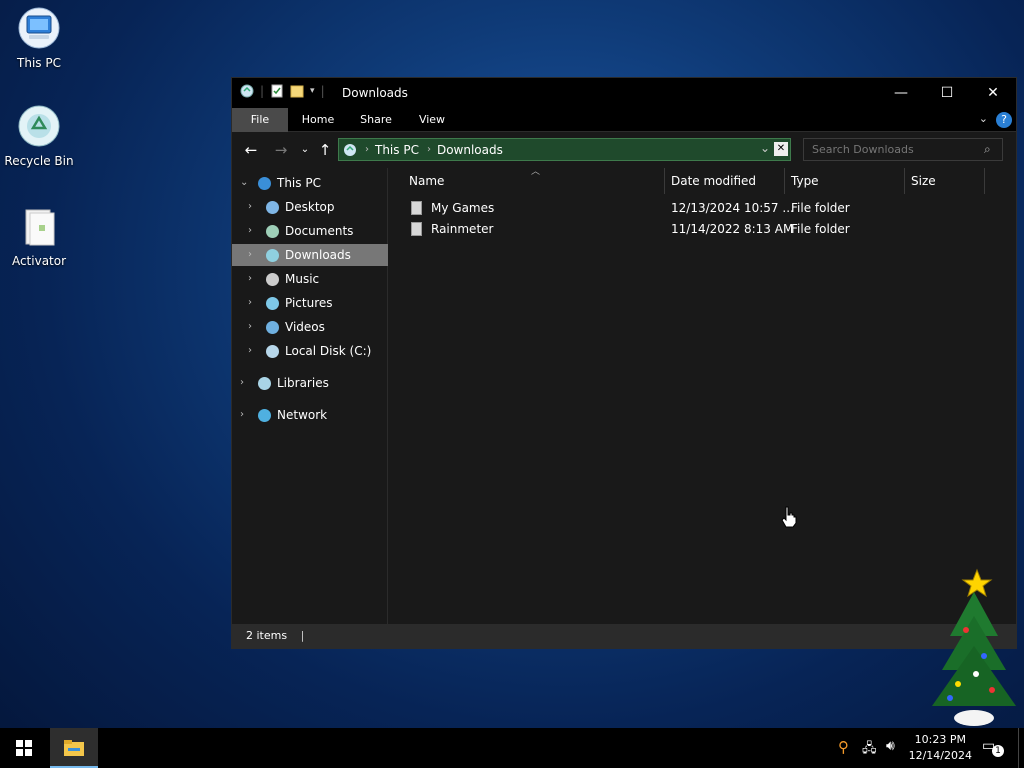 This screenshot has height=768, width=1024. What do you see at coordinates (297, 91) in the screenshot?
I see `new-folder-icon` at bounding box center [297, 91].